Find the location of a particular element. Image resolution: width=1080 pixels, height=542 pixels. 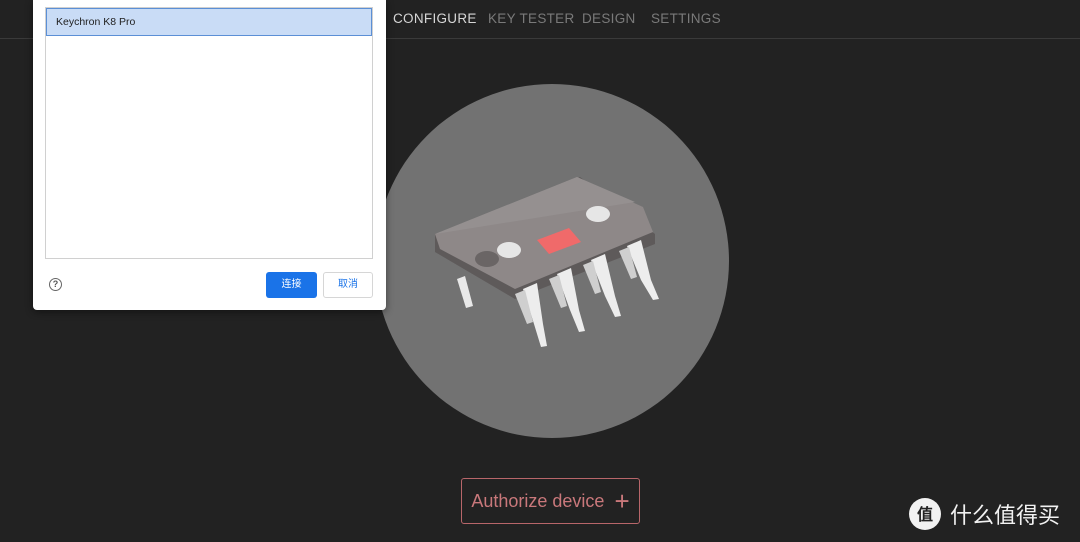

authorize-device-button: Authorize device + is located at coordinates (550, 501).